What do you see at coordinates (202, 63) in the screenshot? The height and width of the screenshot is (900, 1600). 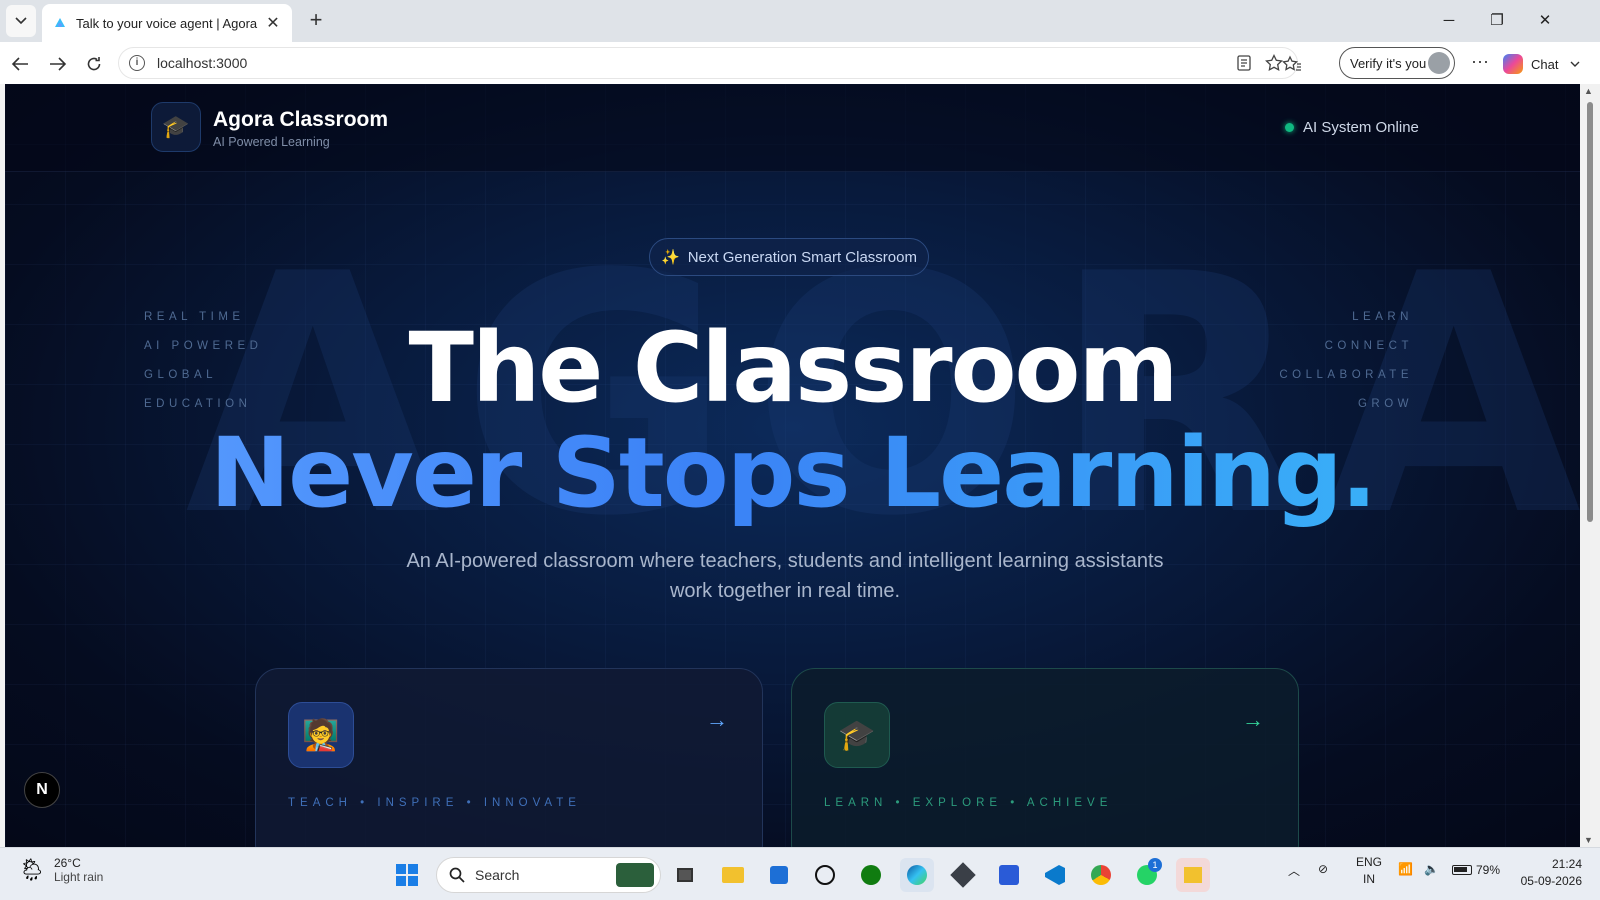 I see `url-text: localhost:3000` at bounding box center [202, 63].